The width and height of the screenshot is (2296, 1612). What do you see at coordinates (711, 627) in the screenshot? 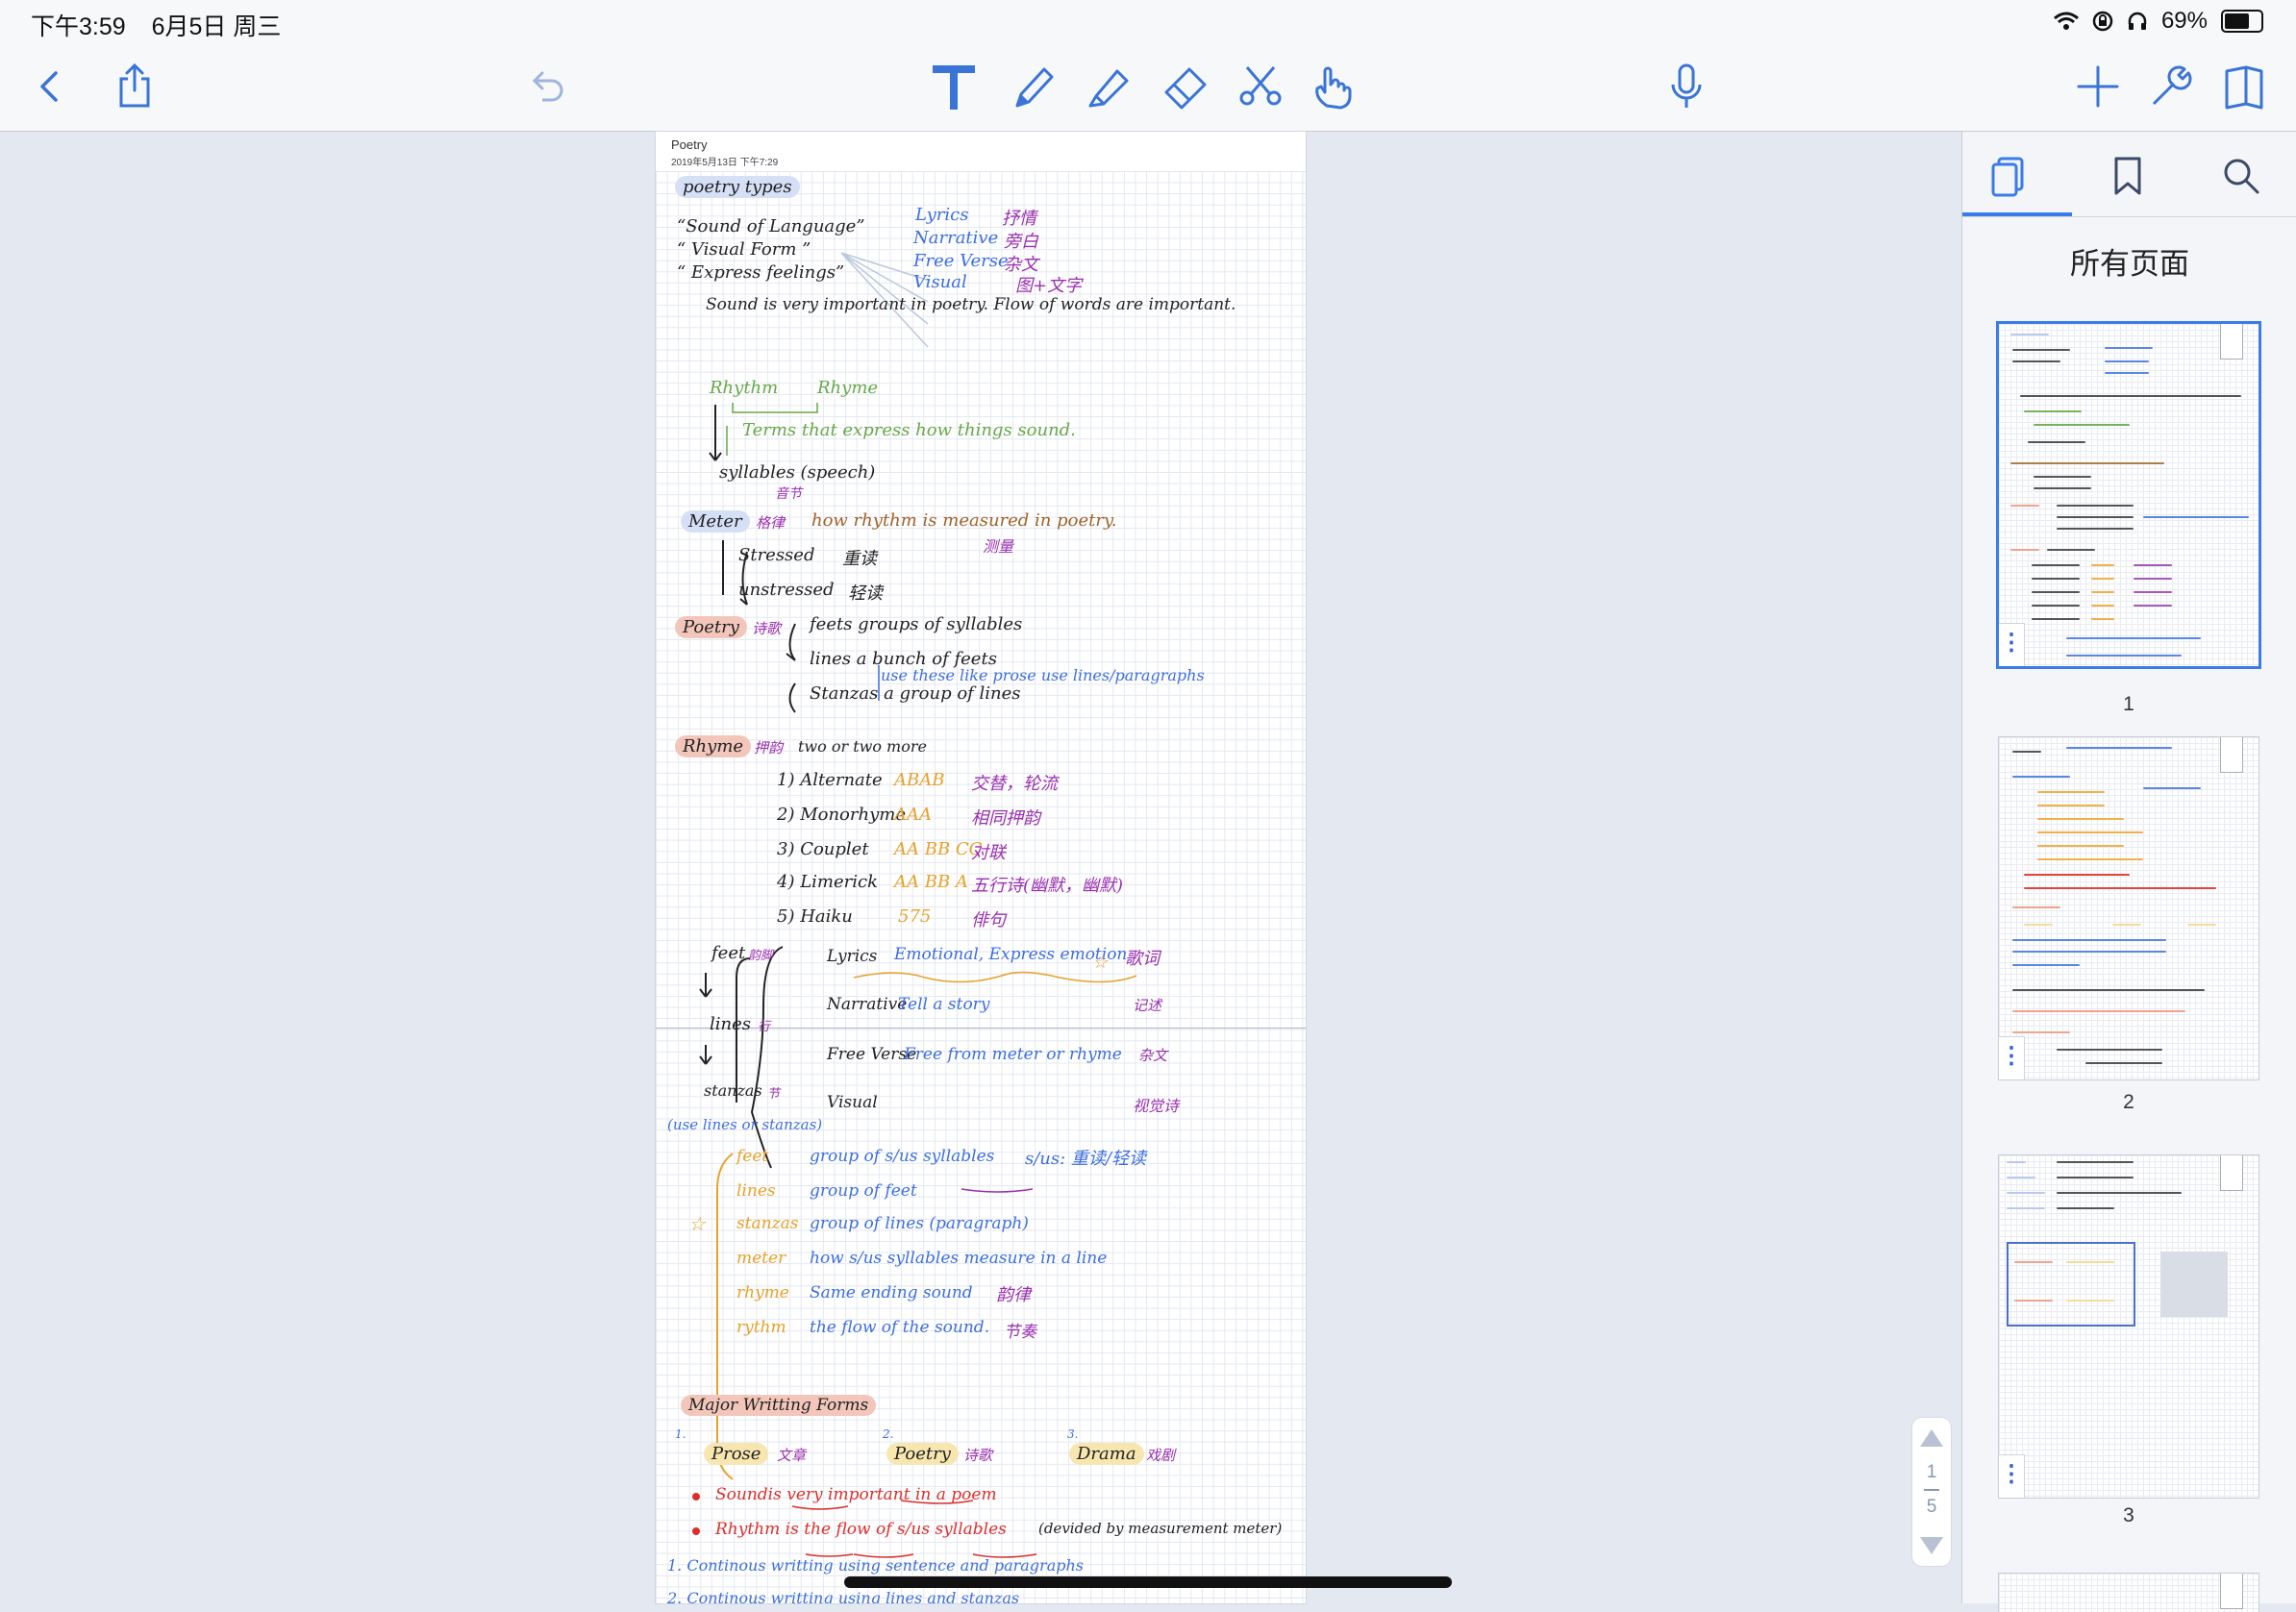
I see `heading-poetry: Poetry` at bounding box center [711, 627].